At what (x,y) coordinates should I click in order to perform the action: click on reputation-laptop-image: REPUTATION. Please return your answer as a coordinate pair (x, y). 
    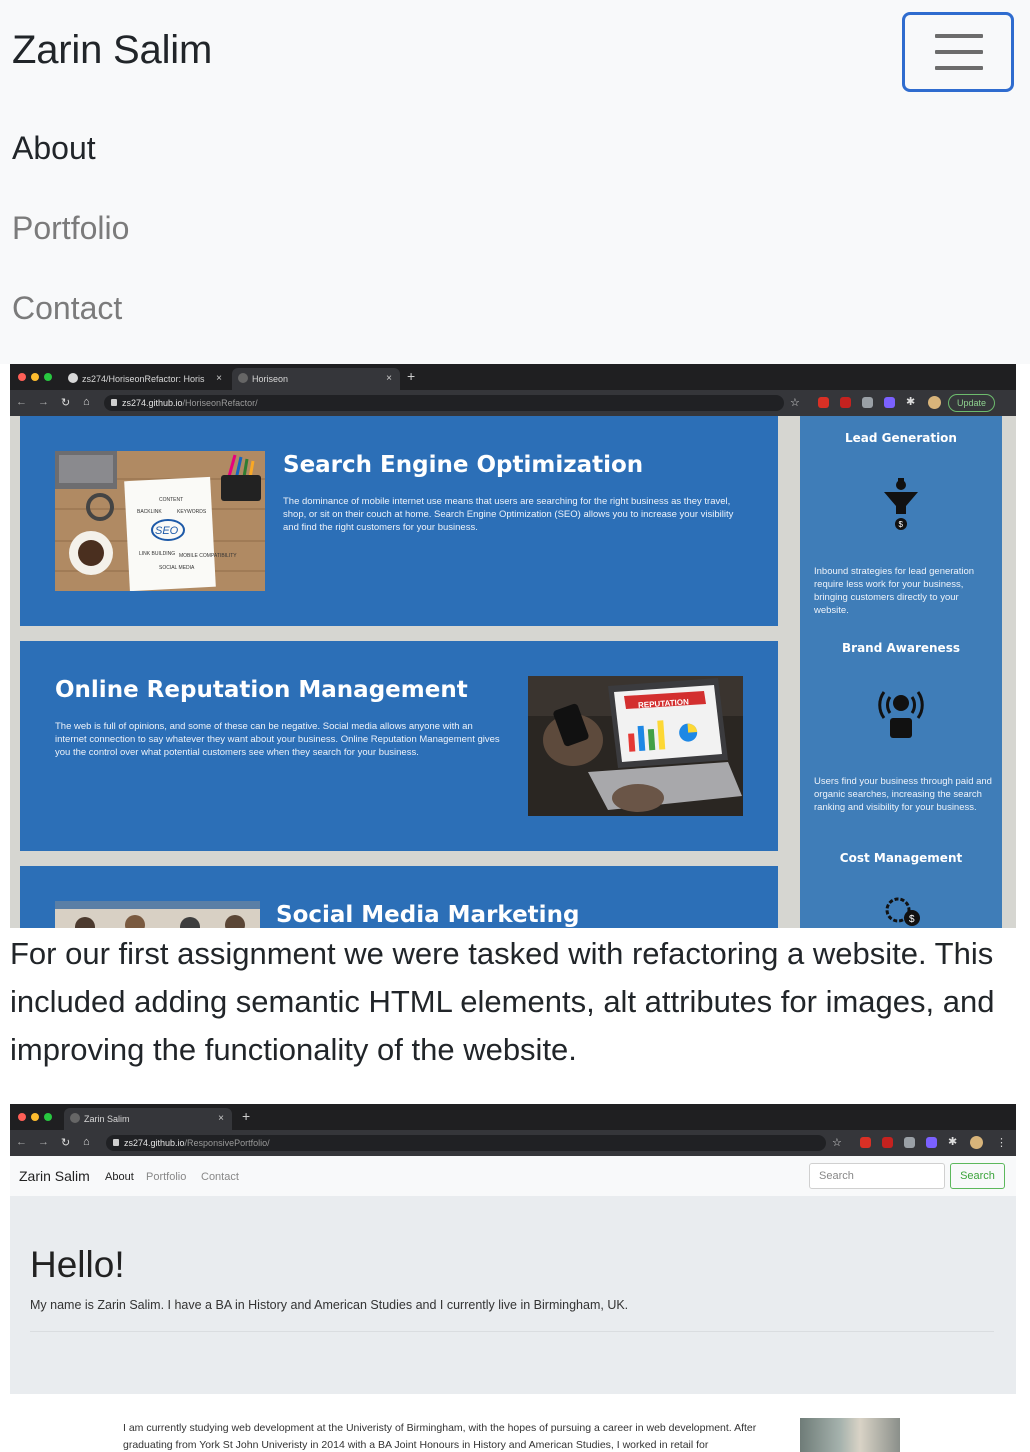
    Looking at the image, I should click on (635, 746).